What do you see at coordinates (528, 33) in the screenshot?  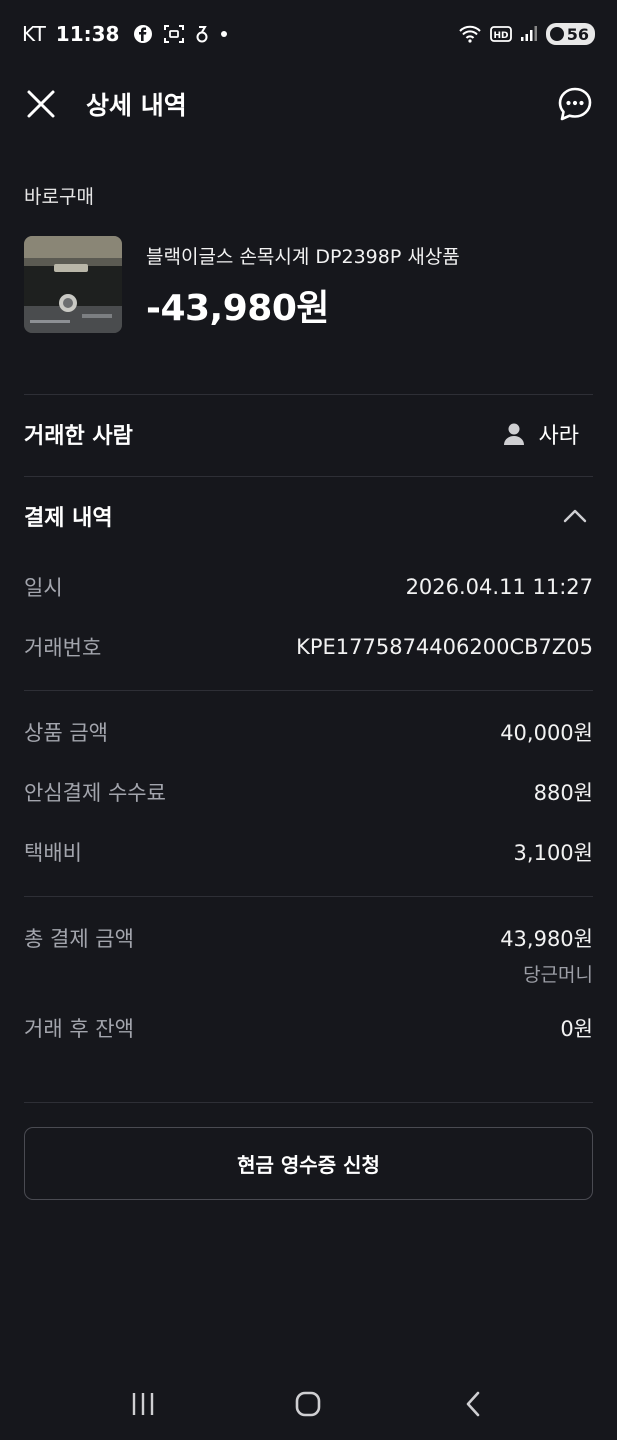 I see `signal-icon` at bounding box center [528, 33].